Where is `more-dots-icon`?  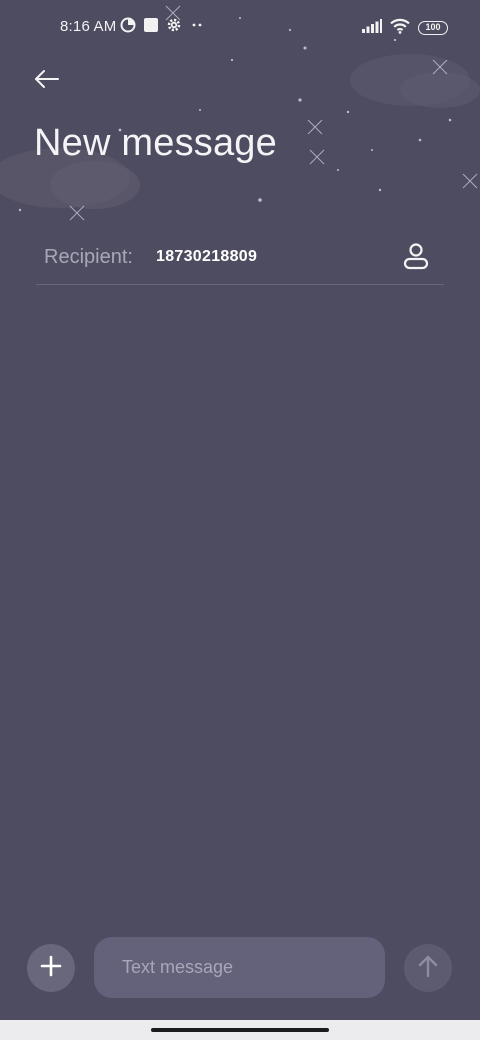
more-dots-icon is located at coordinates (197, 27).